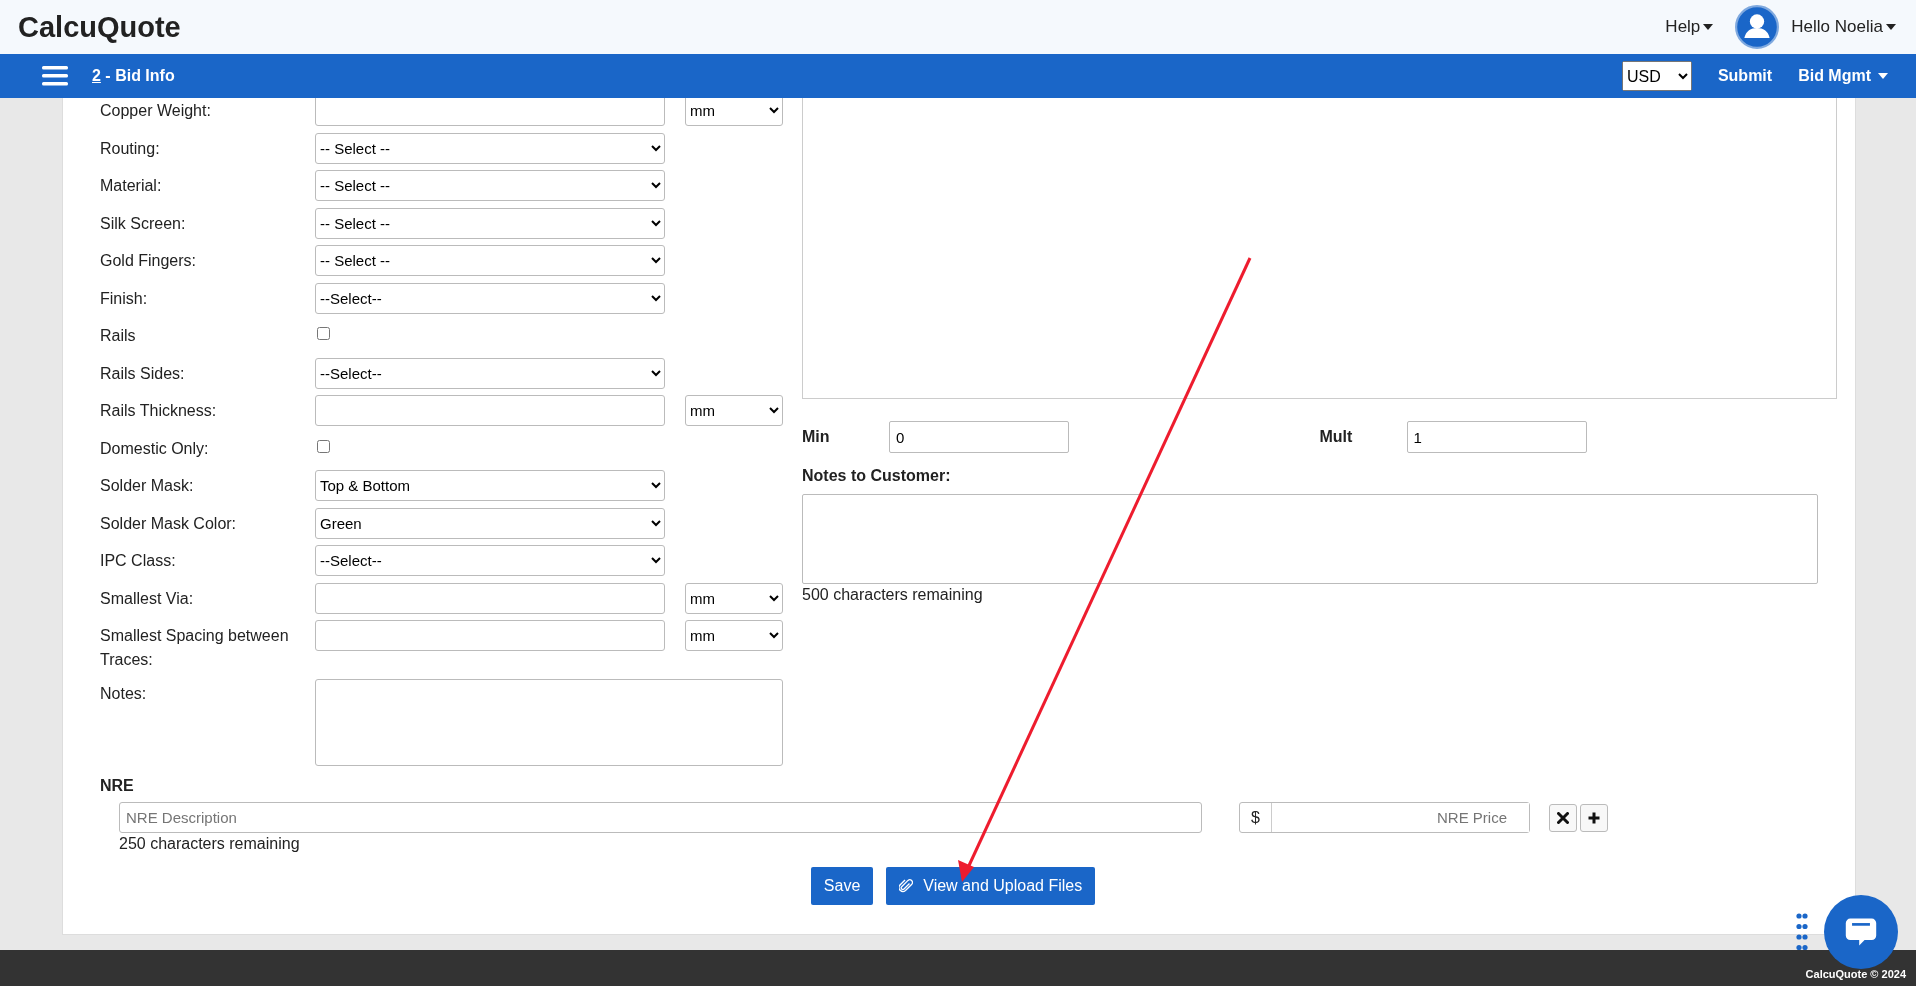 Image resolution: width=1916 pixels, height=986 pixels. What do you see at coordinates (1384, 817) in the screenshot?
I see `nre-price-field: $ NRE Price` at bounding box center [1384, 817].